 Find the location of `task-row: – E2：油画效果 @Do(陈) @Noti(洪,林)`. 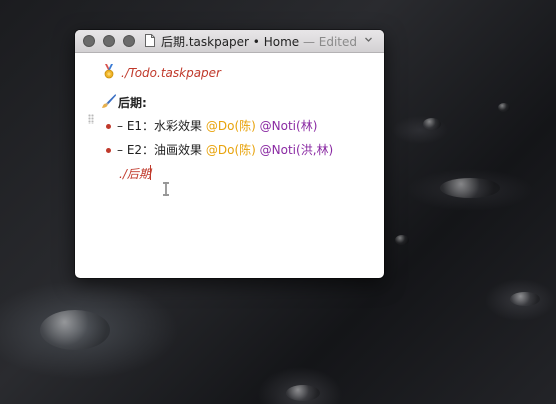

task-row: – E2：油画效果 @Do(陈) @Noti(洪,林) is located at coordinates (225, 149).